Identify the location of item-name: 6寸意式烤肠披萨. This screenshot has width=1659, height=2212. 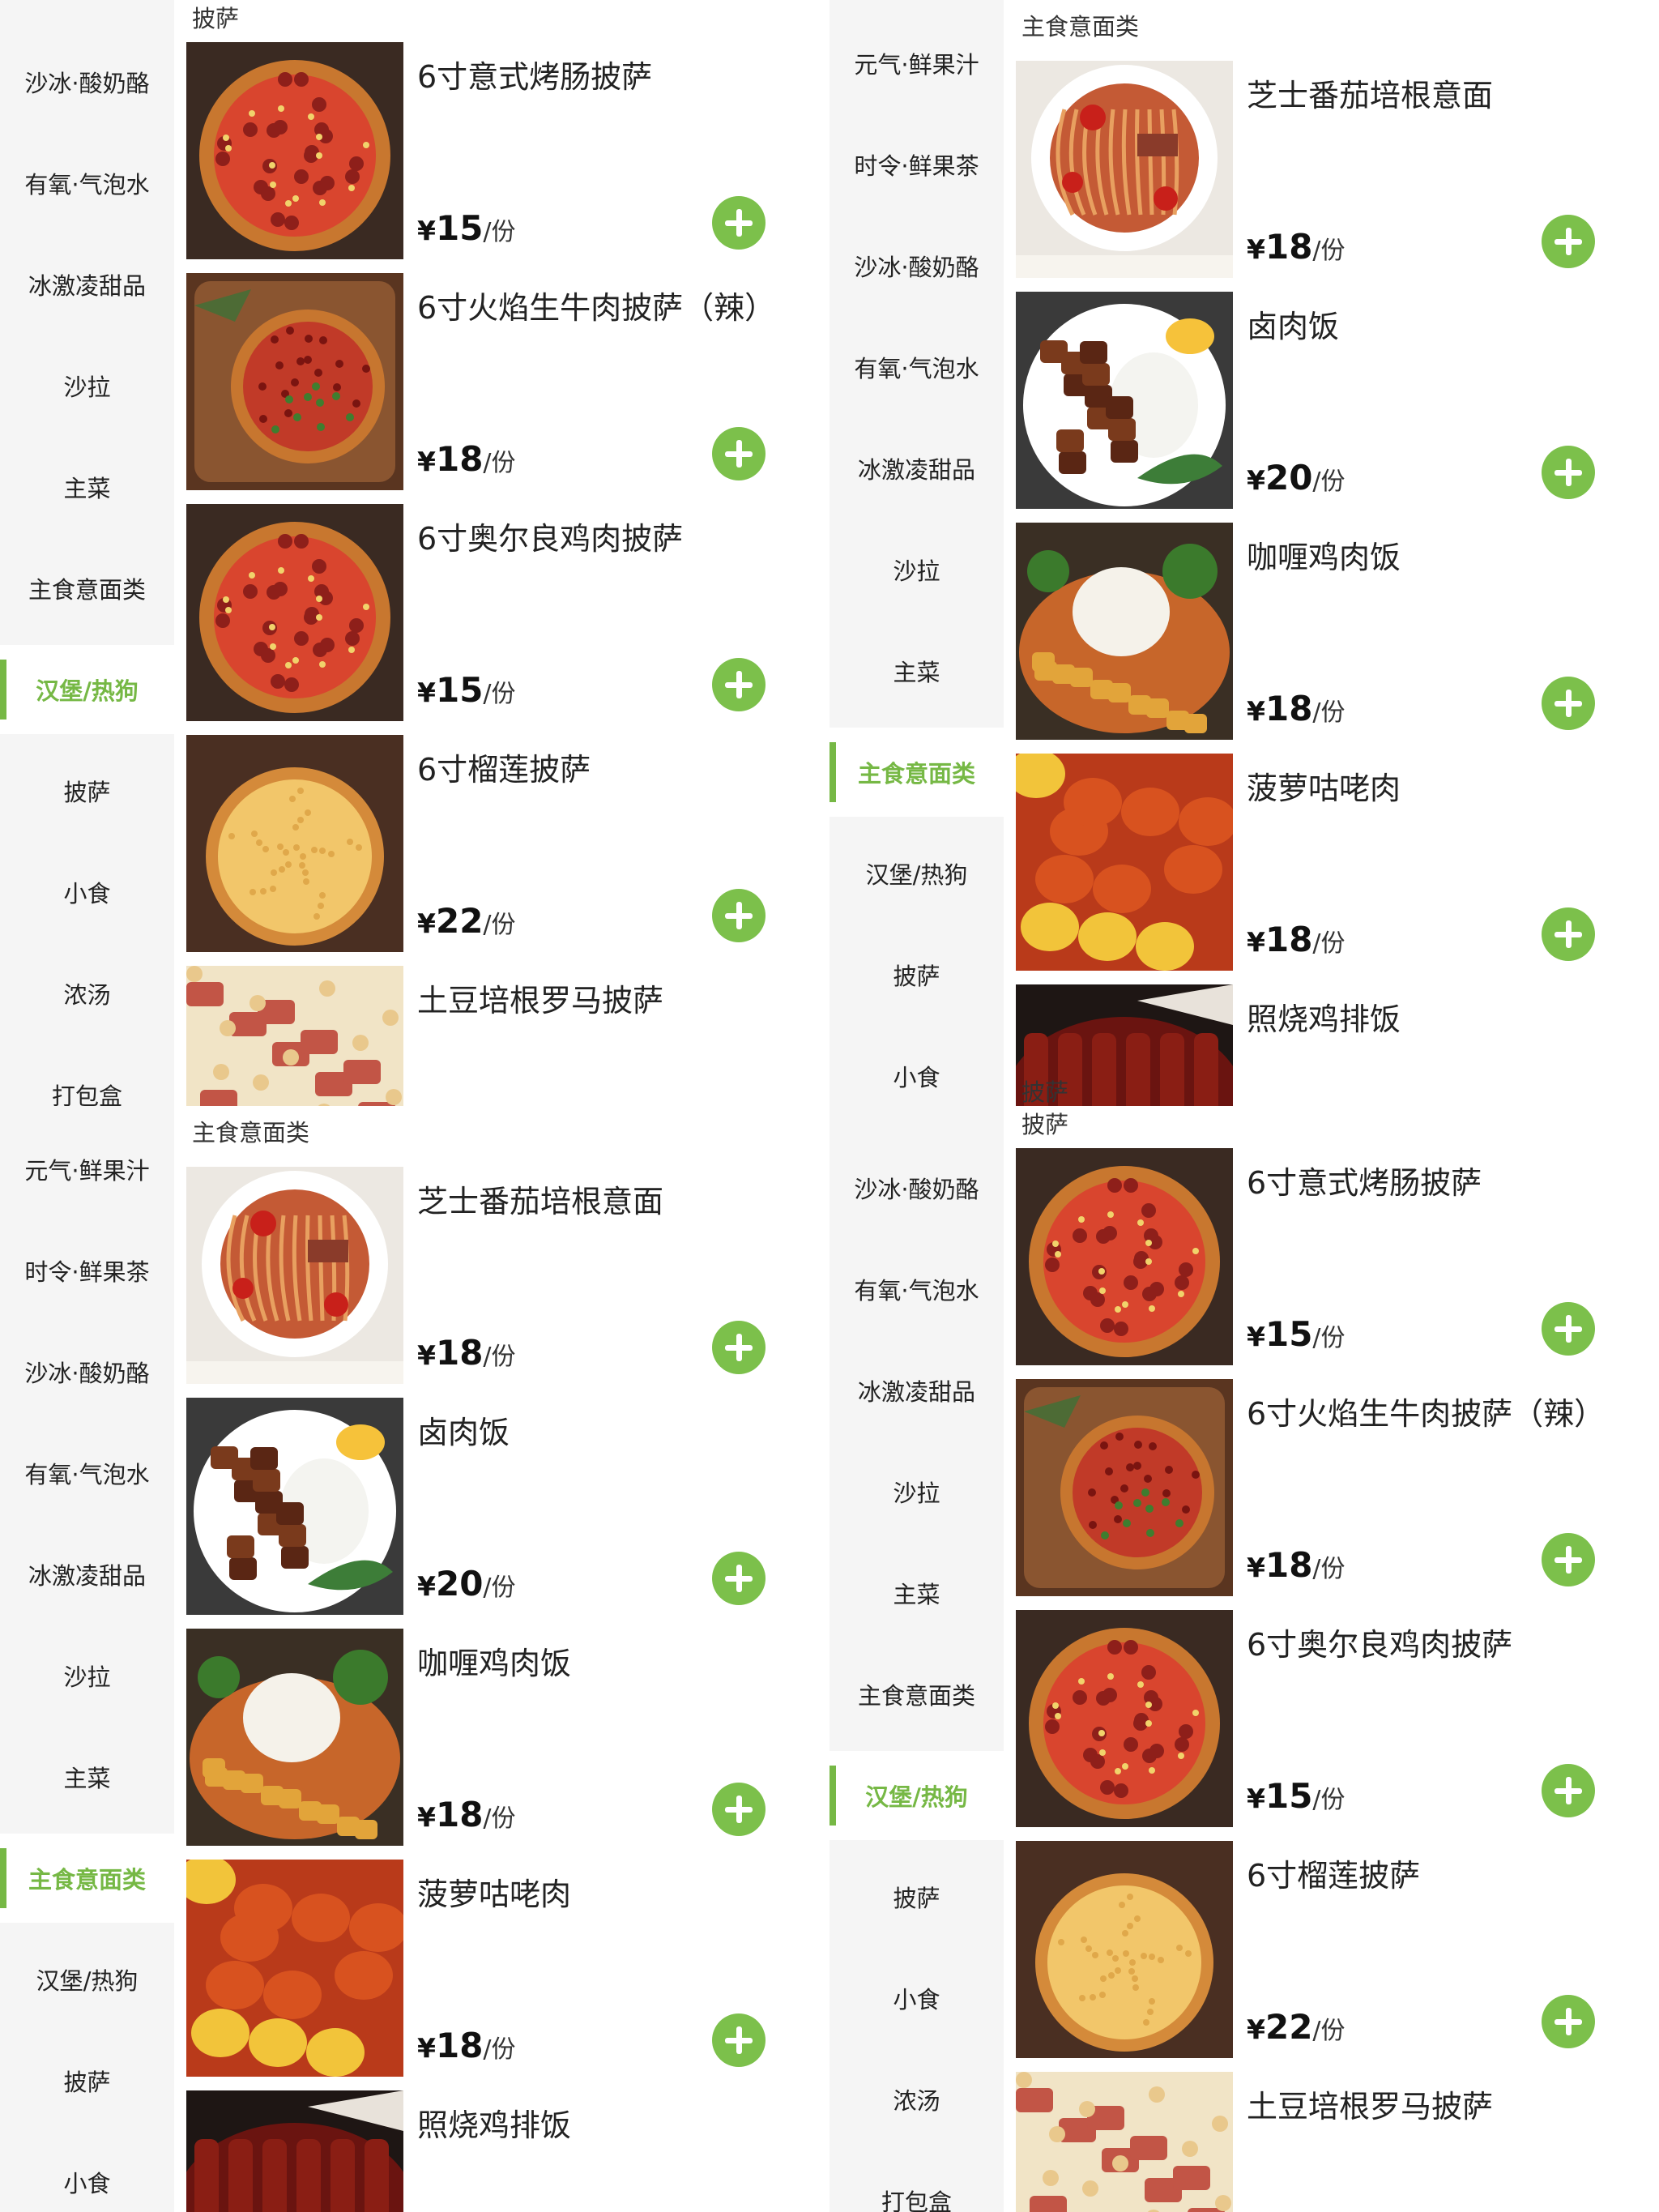
(1364, 1183).